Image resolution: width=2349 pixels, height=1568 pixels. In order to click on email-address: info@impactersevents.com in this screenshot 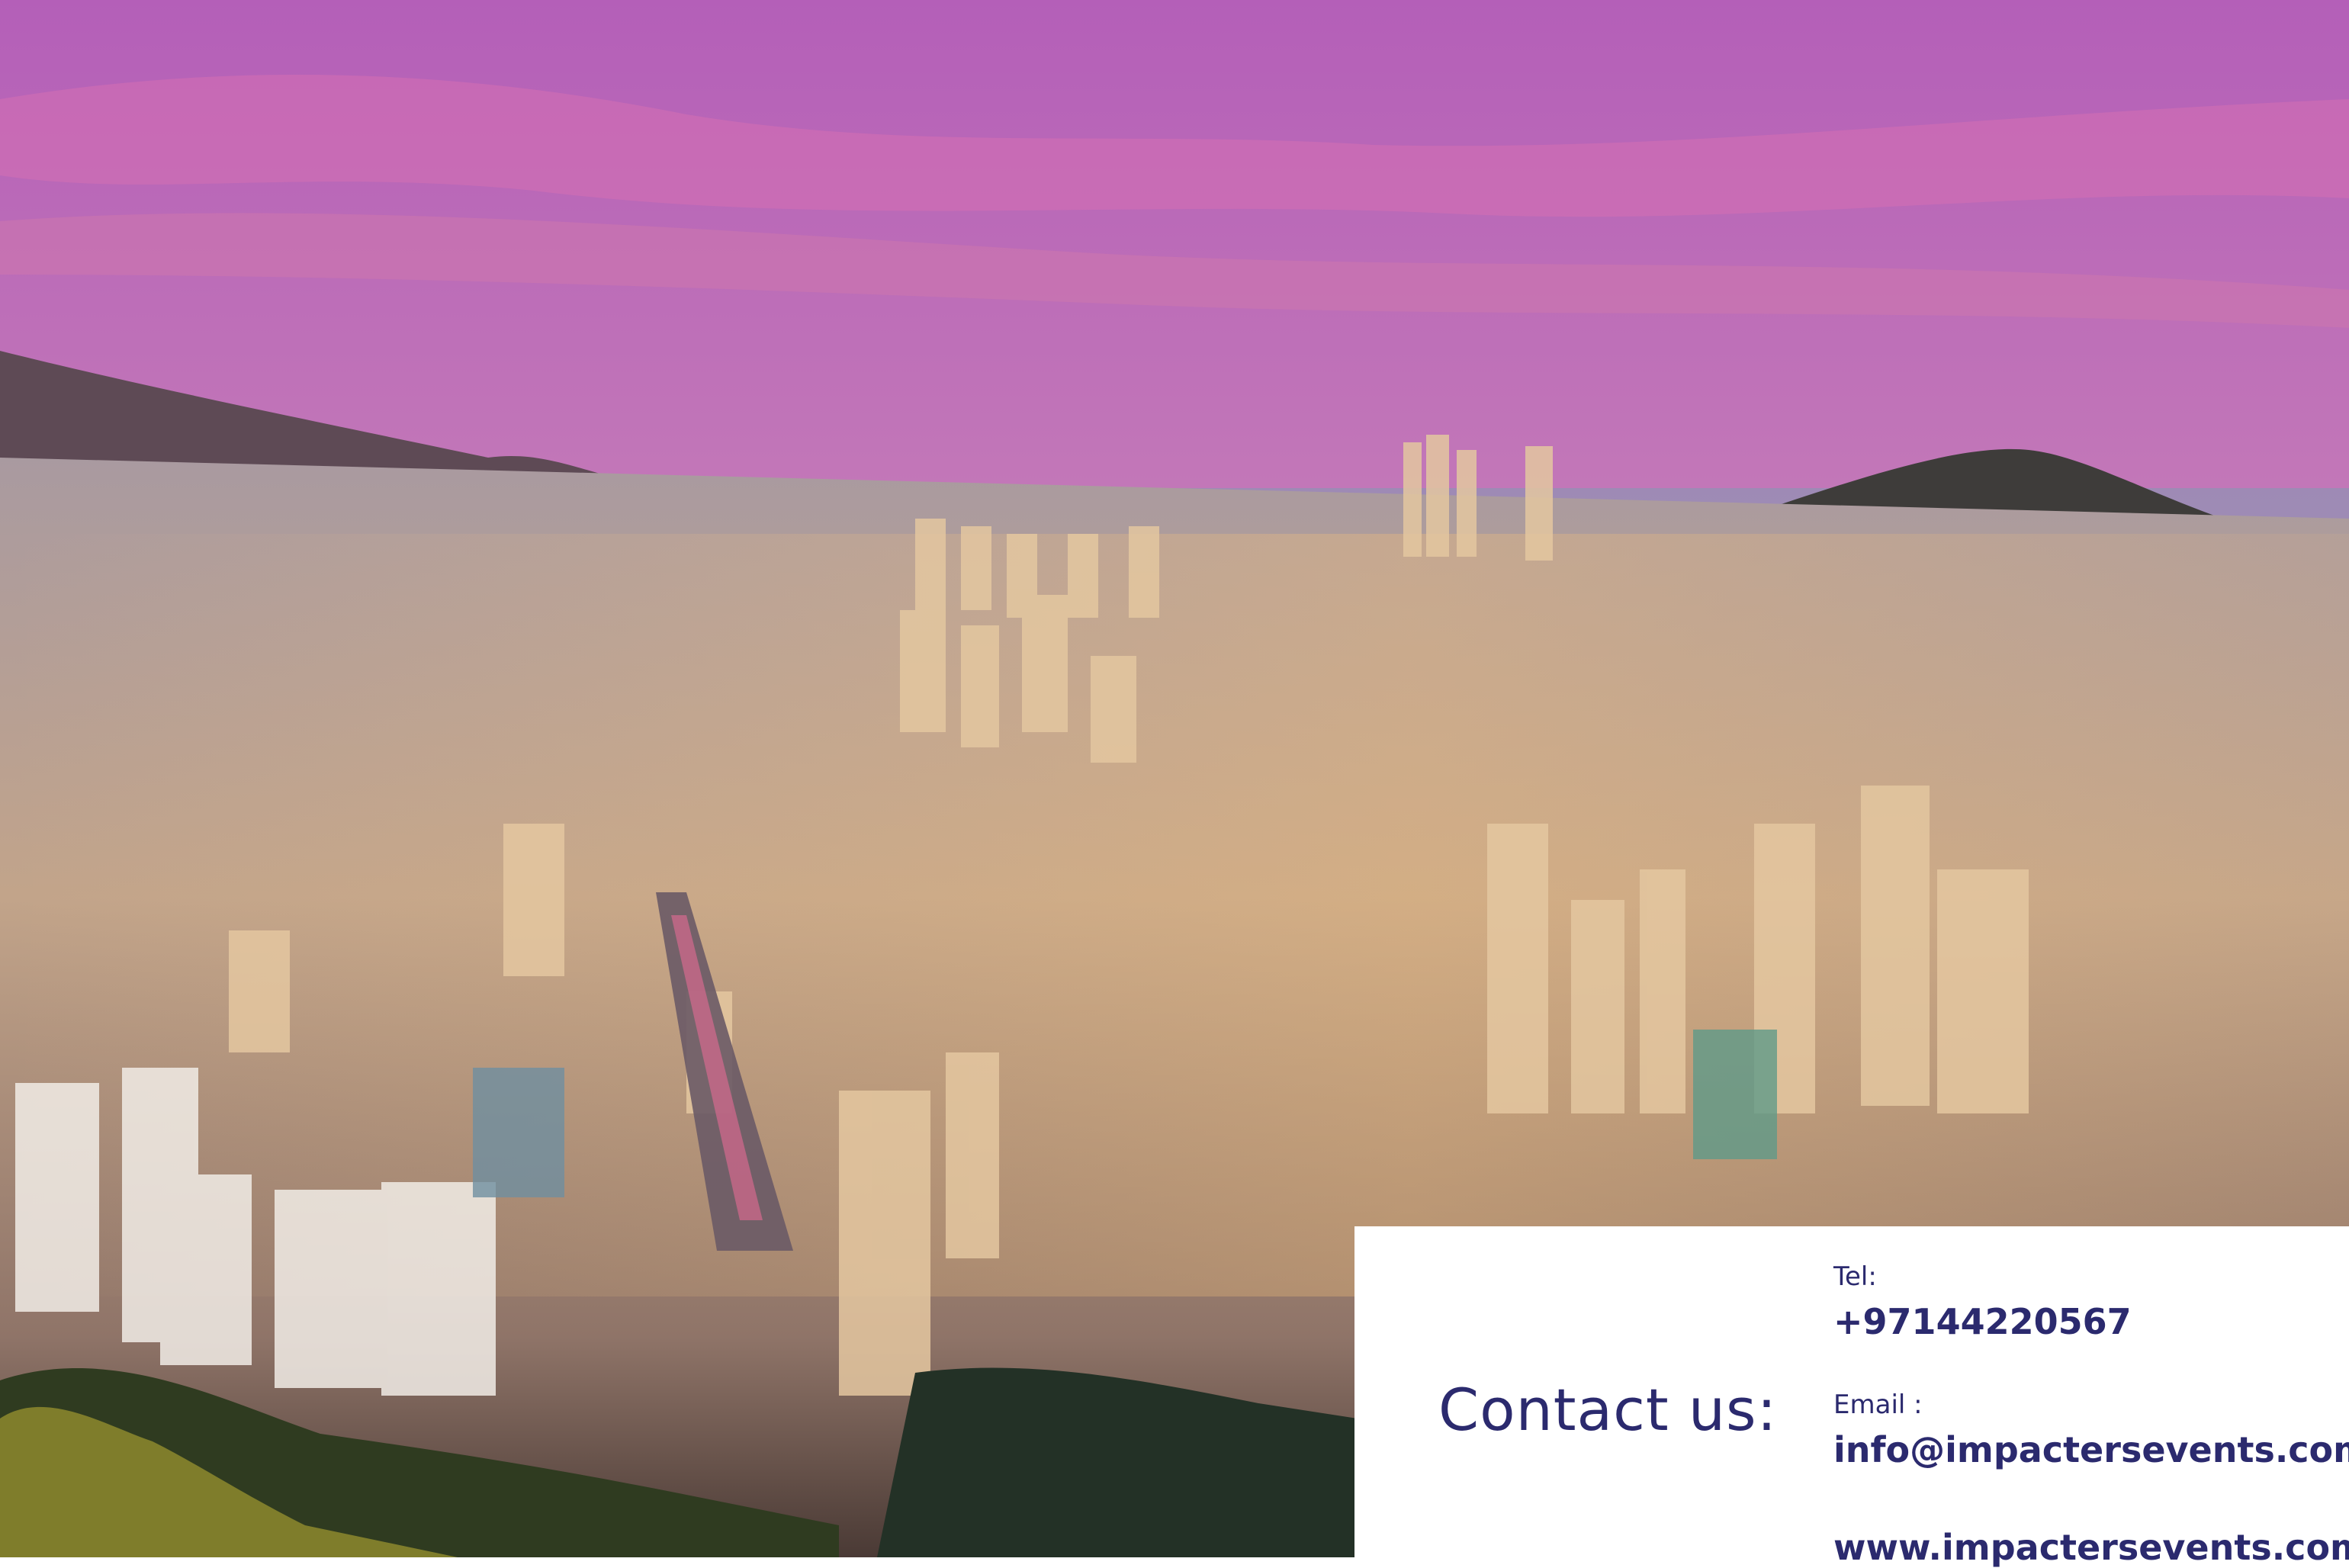, I will do `click(2091, 1449)`.